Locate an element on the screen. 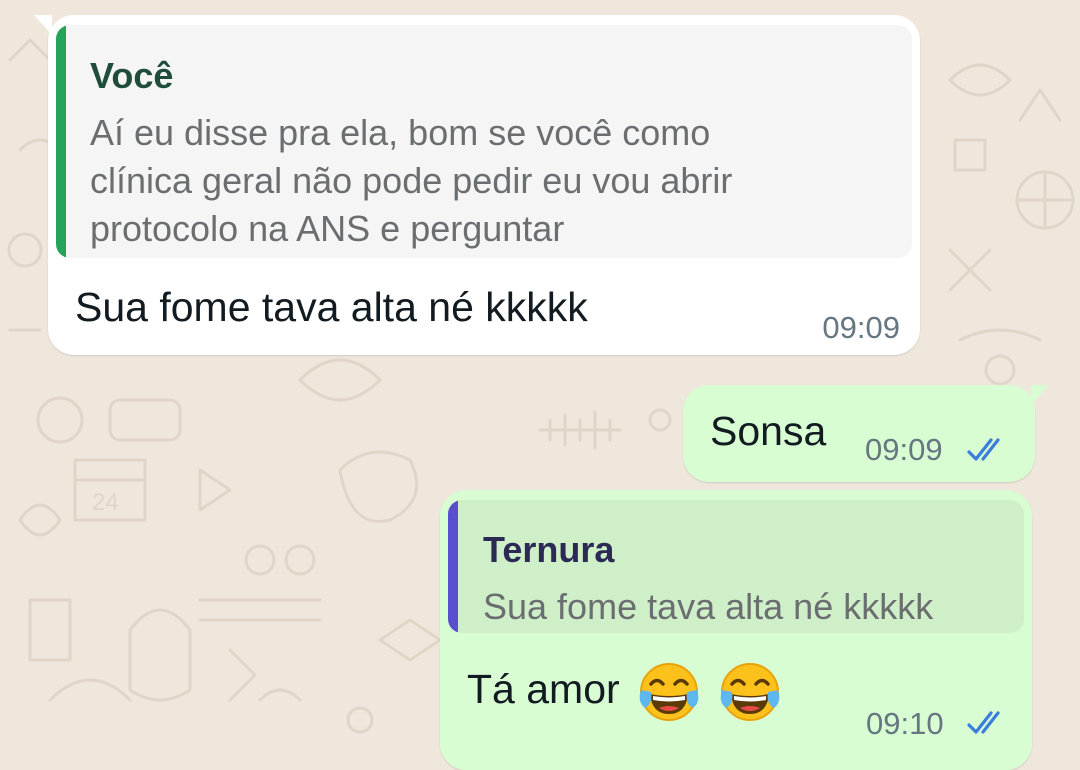 This screenshot has width=1080, height=770. quoted-text-line: Sua fome tava alta né kkkkk is located at coordinates (708, 606).